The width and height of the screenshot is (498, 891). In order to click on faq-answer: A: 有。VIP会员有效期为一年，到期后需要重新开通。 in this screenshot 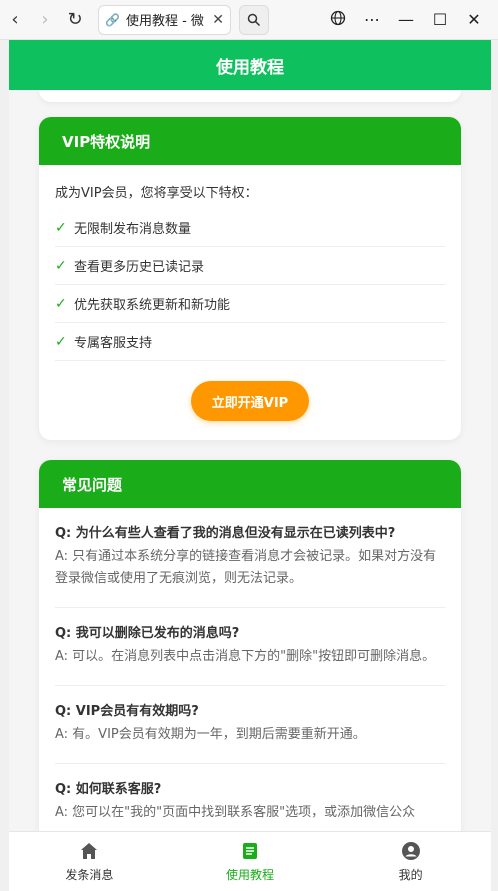, I will do `click(210, 734)`.